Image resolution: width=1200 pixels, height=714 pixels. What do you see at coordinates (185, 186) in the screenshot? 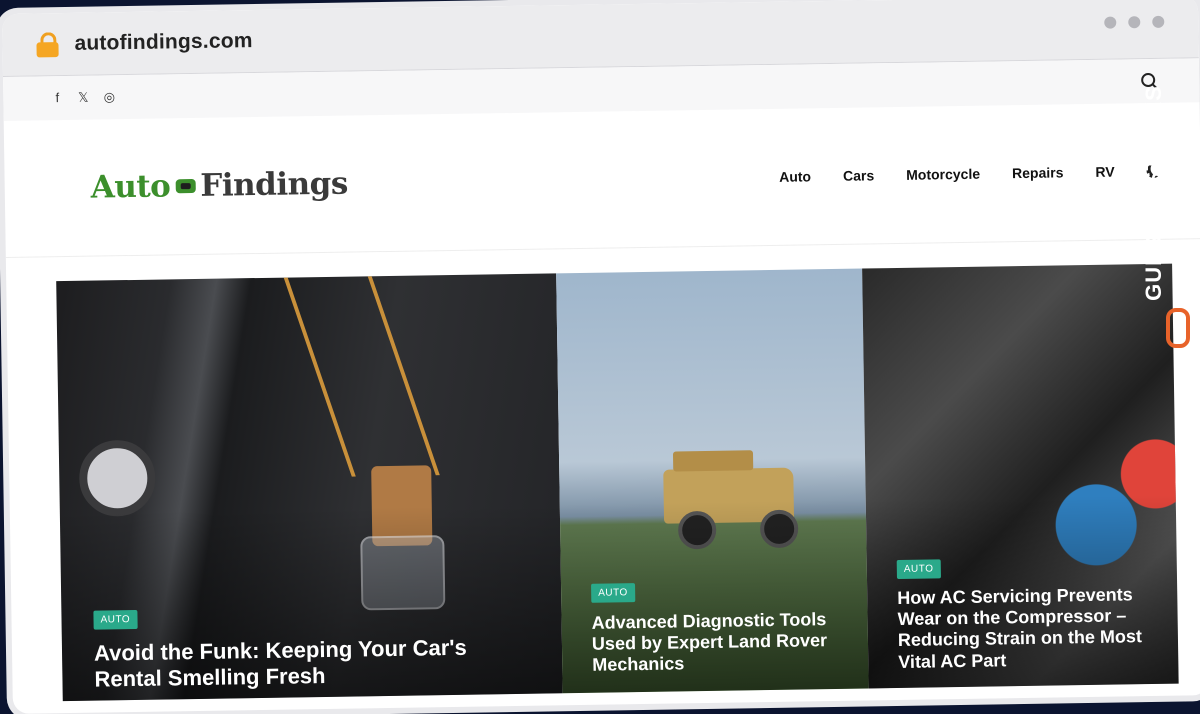
I see `logo-car-icon` at bounding box center [185, 186].